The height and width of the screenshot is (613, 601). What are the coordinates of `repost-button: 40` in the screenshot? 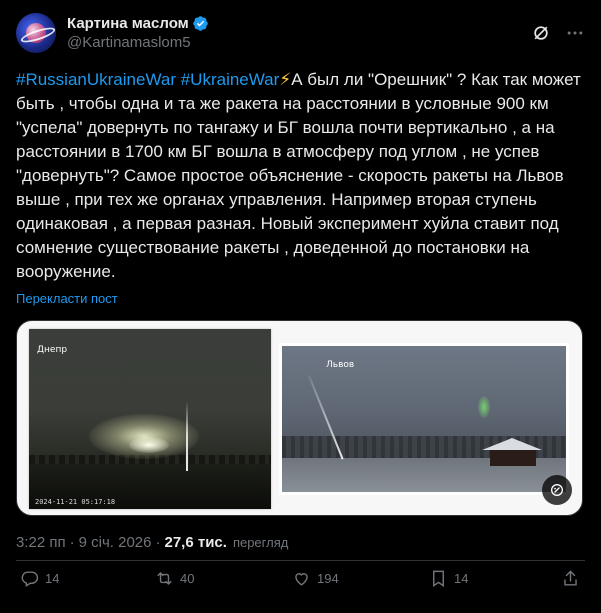 It's located at (174, 578).